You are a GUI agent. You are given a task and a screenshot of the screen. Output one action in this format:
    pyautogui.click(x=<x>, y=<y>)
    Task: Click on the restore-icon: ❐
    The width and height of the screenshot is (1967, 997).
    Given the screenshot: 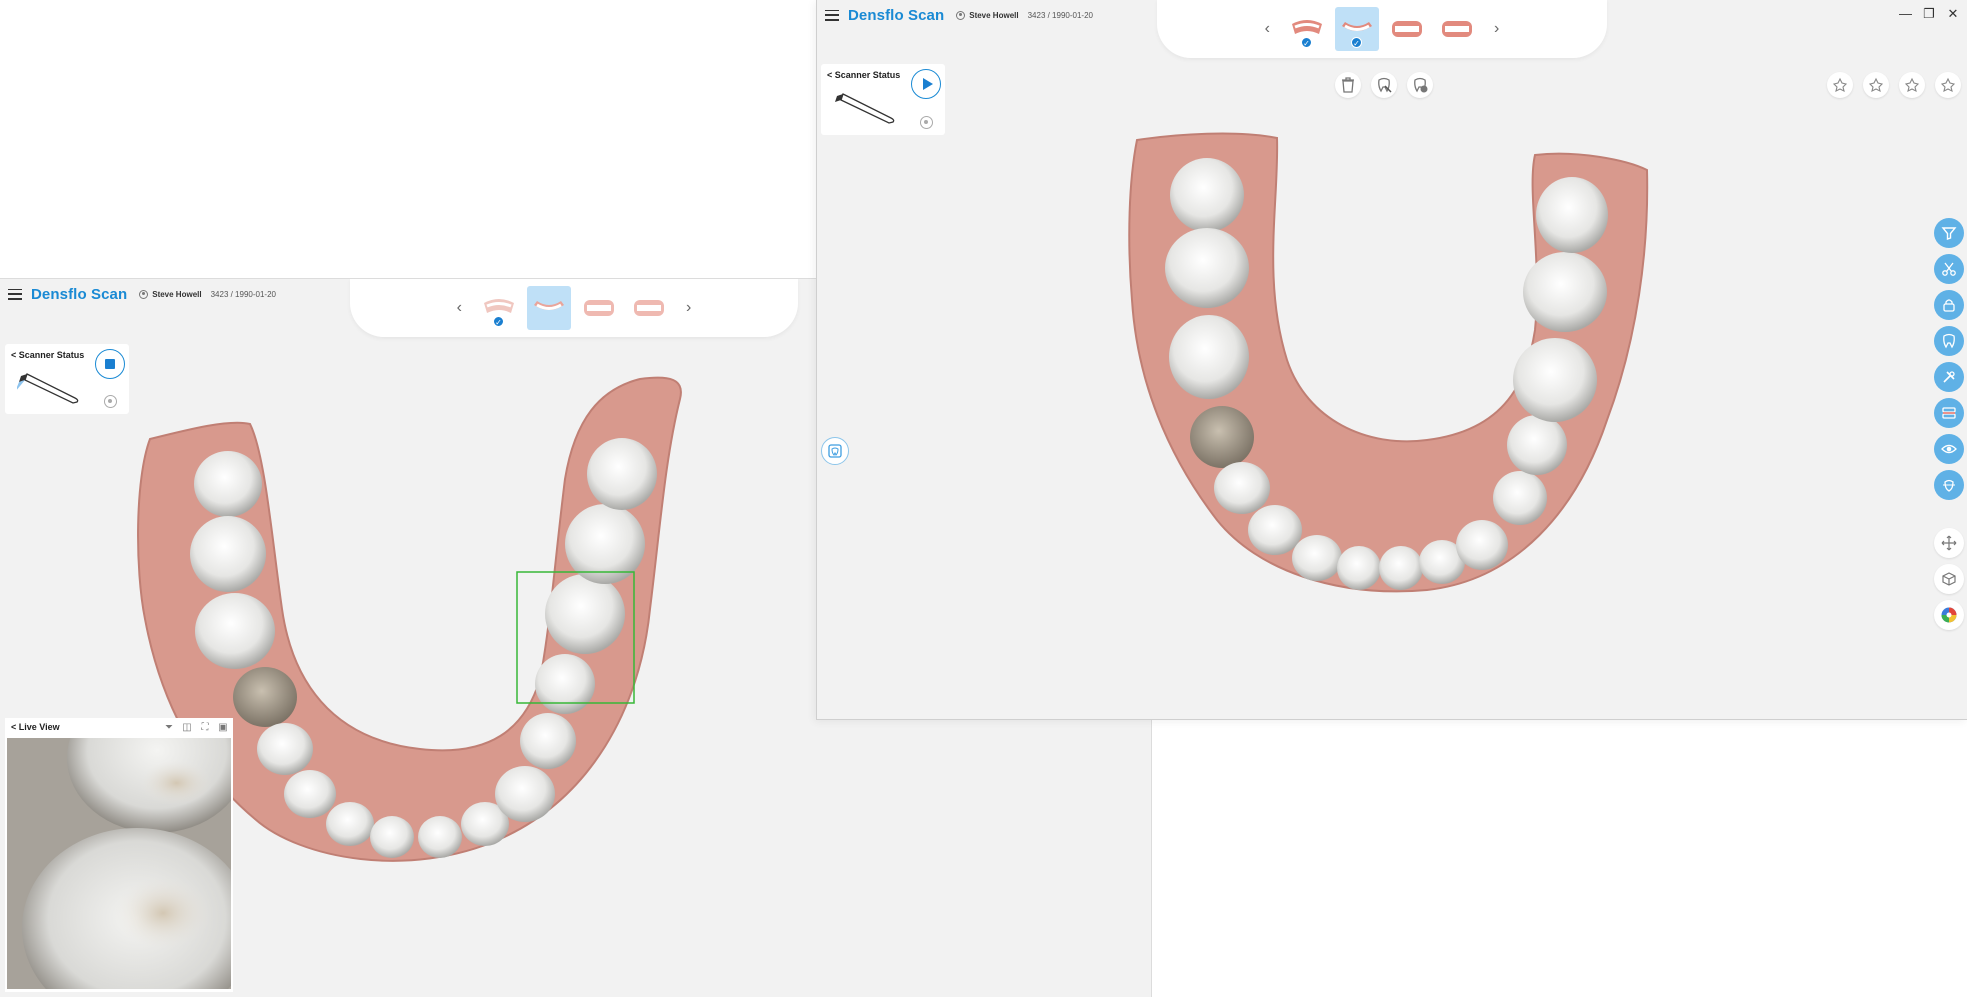 What is the action you would take?
    pyautogui.click(x=1929, y=14)
    